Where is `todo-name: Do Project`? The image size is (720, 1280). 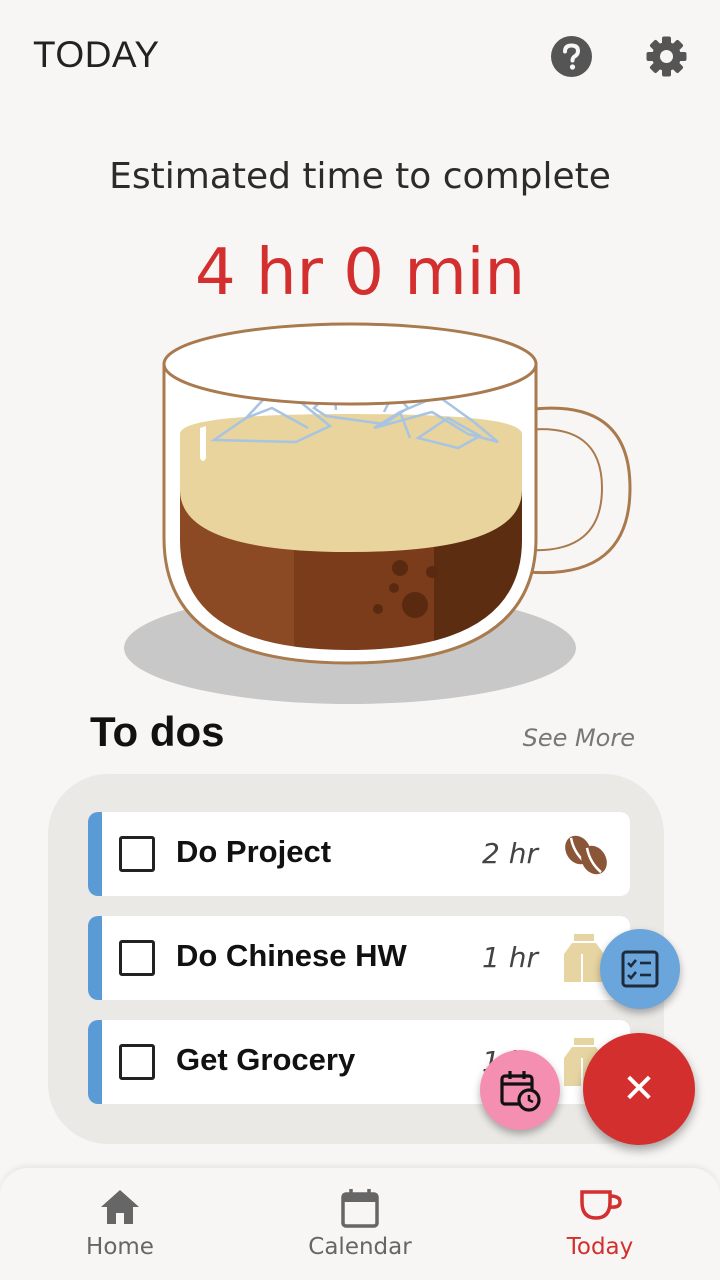 todo-name: Do Project is located at coordinates (254, 851).